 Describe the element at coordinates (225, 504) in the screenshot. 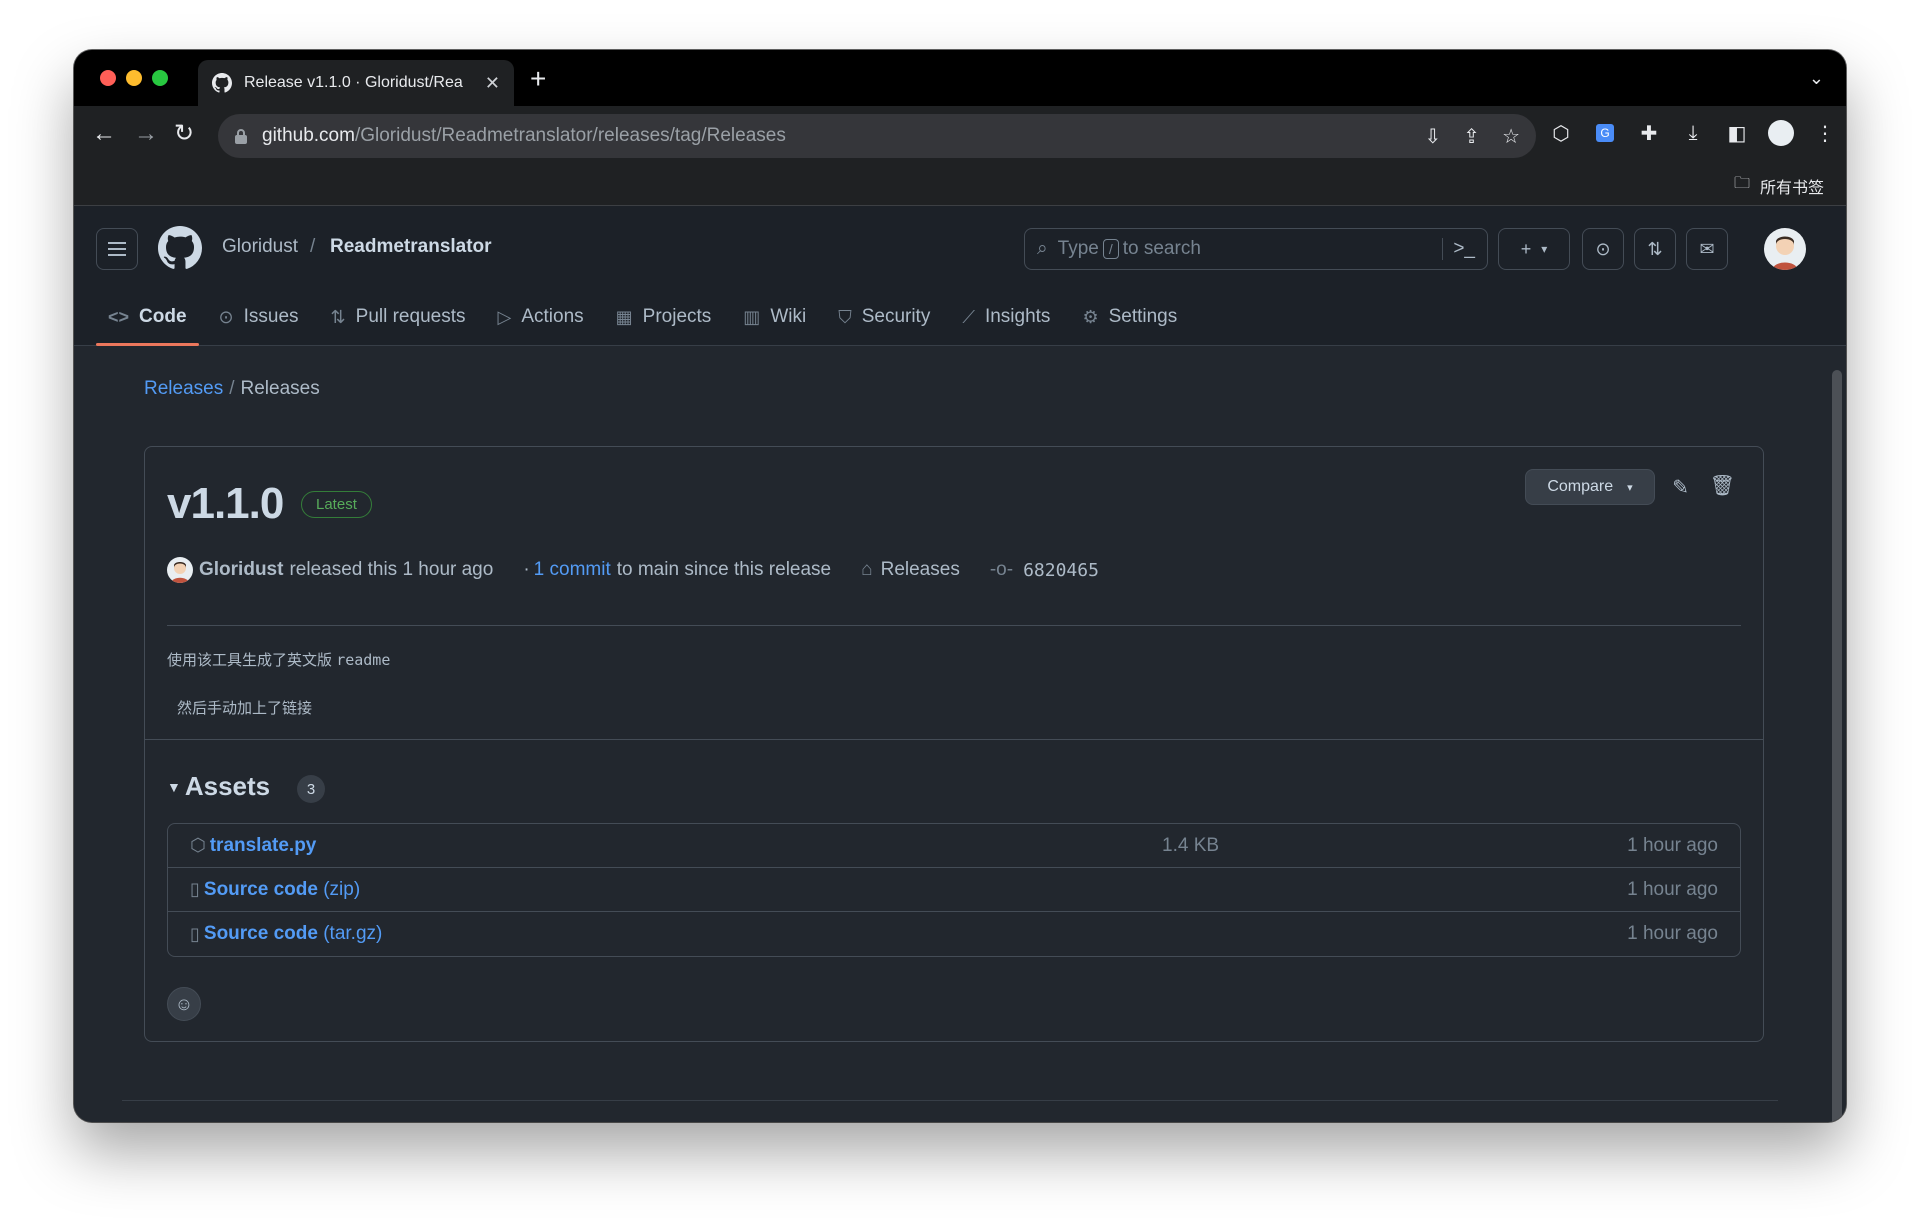

I see `release-title: v1.1.0` at that location.